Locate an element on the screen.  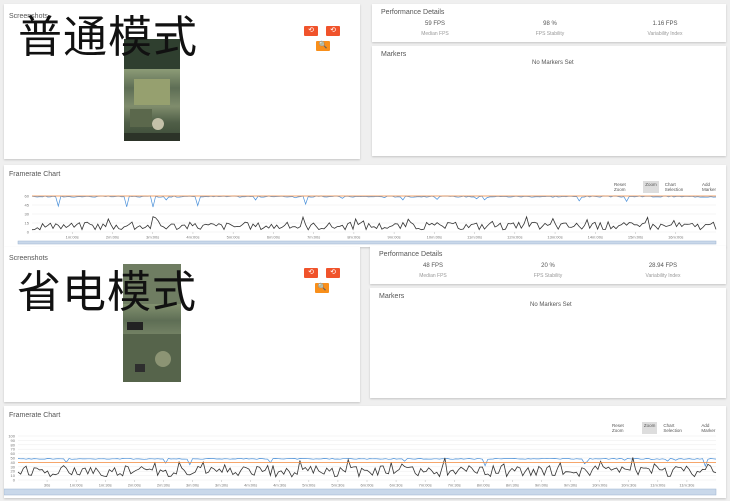
x-tick-label: 7m:30s is located at coordinates (454, 485).